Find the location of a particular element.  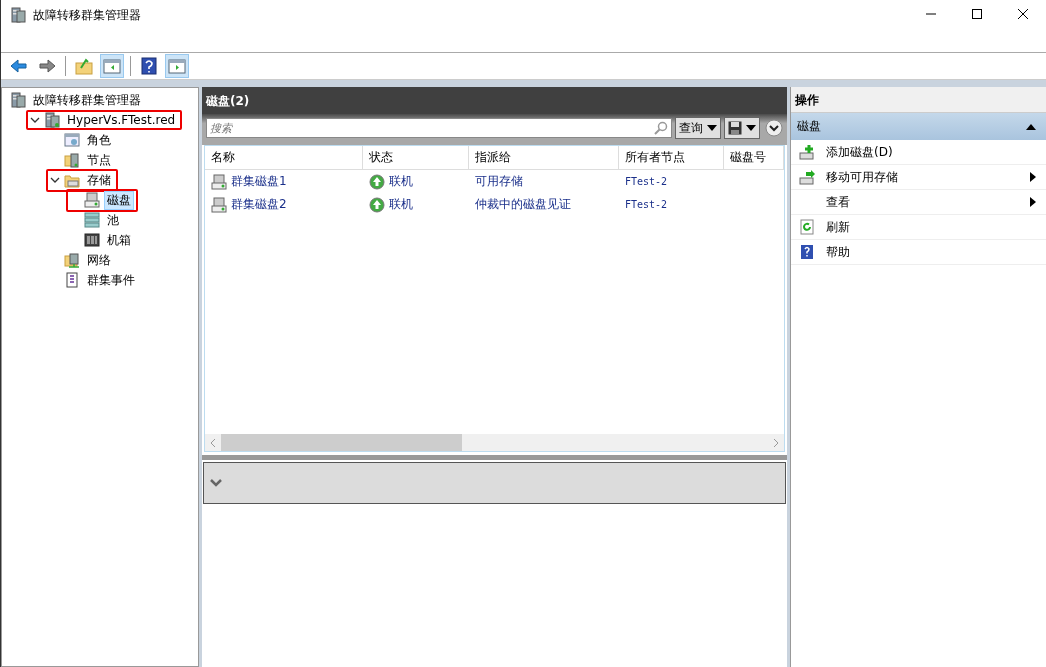

pane-title: 磁盘(2) is located at coordinates (494, 100).